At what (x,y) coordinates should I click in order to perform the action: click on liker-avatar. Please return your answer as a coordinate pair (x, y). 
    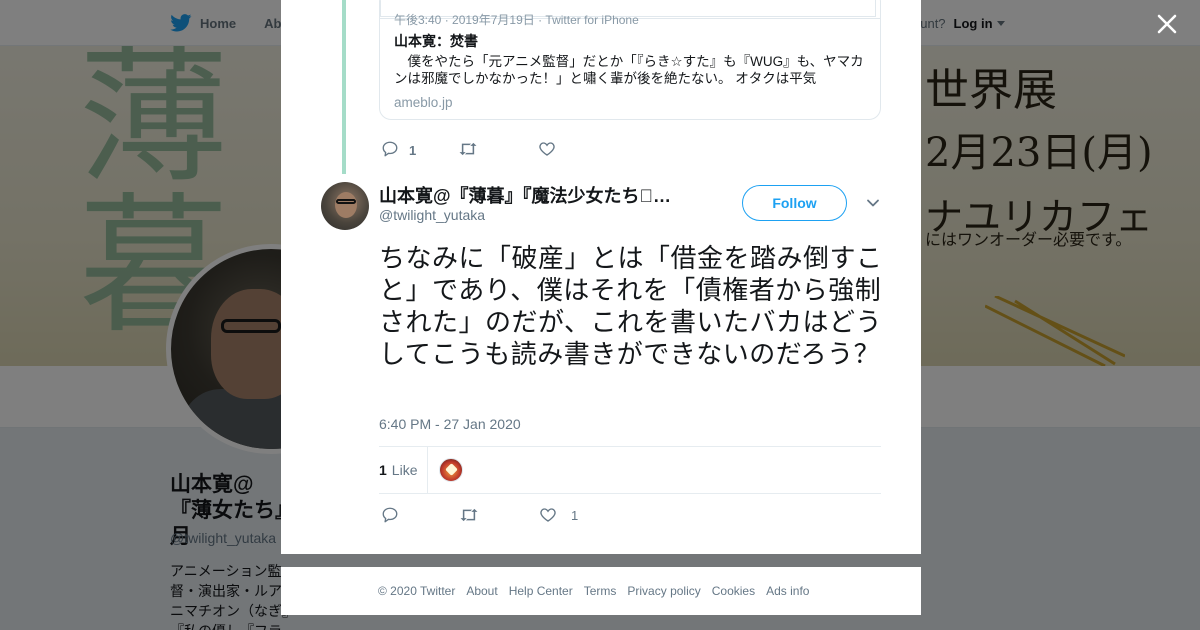
    Looking at the image, I should click on (451, 470).